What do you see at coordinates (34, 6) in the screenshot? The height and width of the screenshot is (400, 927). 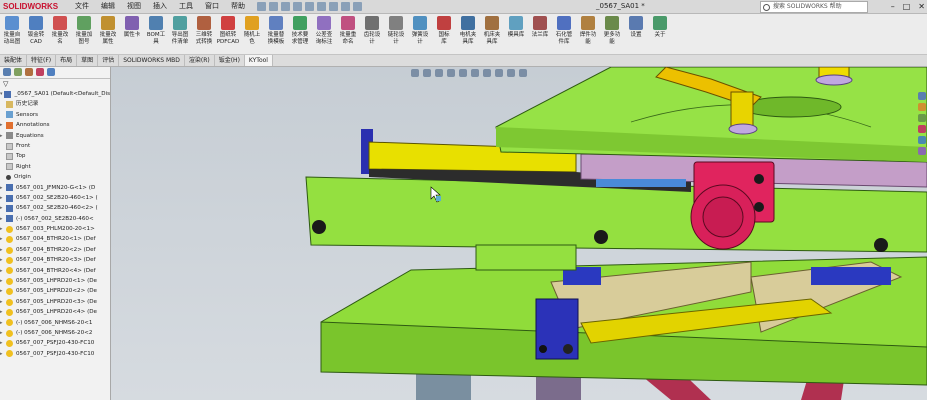 I see `app-logo: SOLIDWORKS` at bounding box center [34, 6].